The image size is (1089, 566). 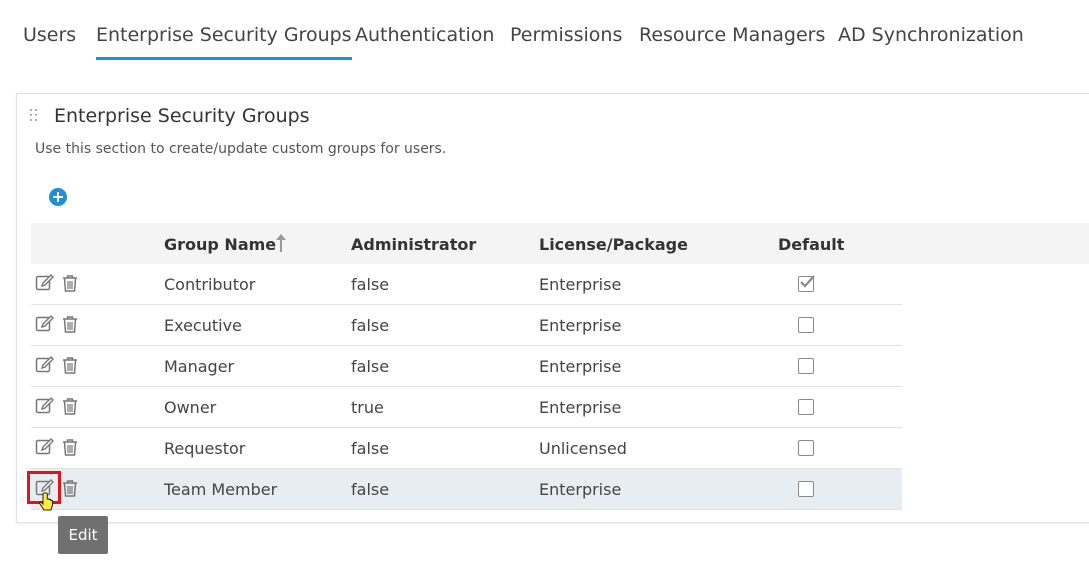 I want to click on edit-tooltip: Edit, so click(x=83, y=535).